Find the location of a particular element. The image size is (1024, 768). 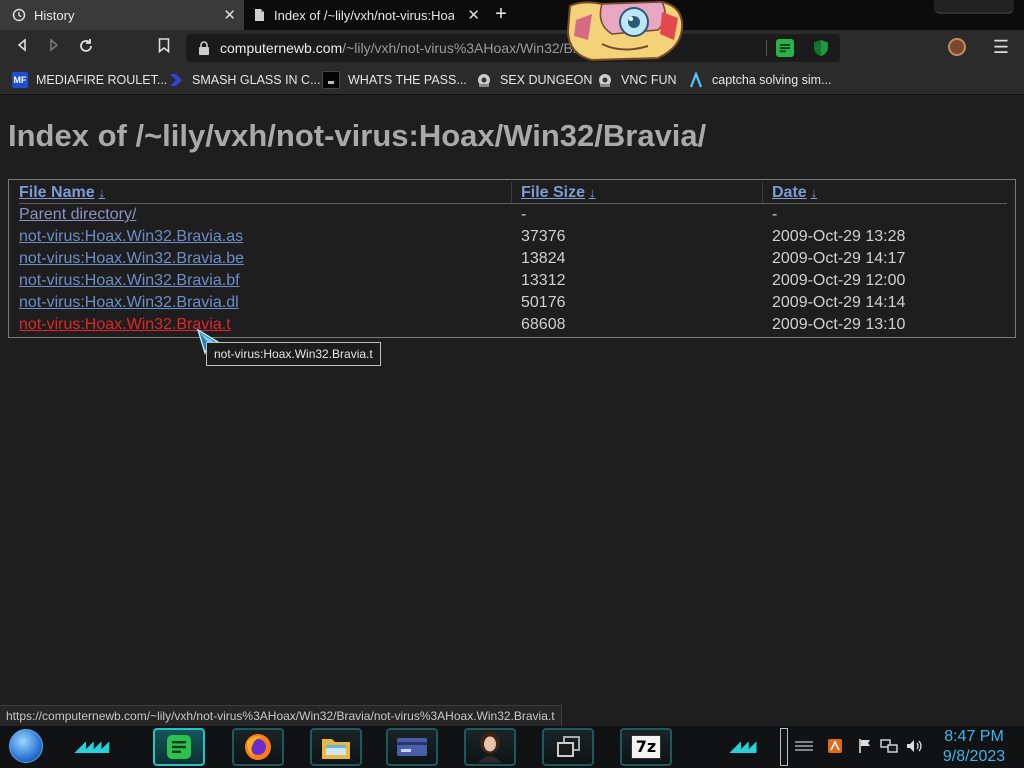

taskbar-notes-app is located at coordinates (179, 747).